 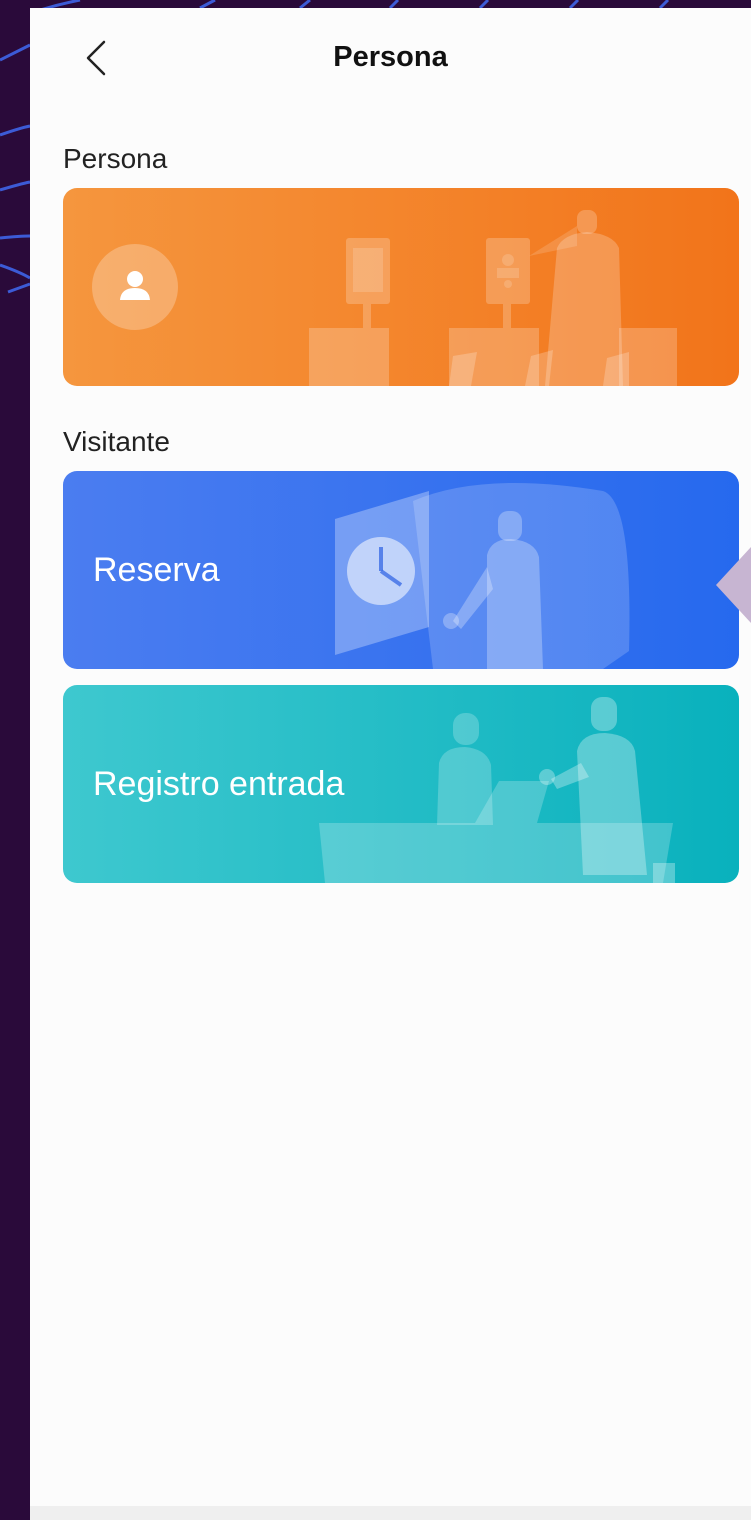 I want to click on page-title: Persona, so click(x=390, y=57).